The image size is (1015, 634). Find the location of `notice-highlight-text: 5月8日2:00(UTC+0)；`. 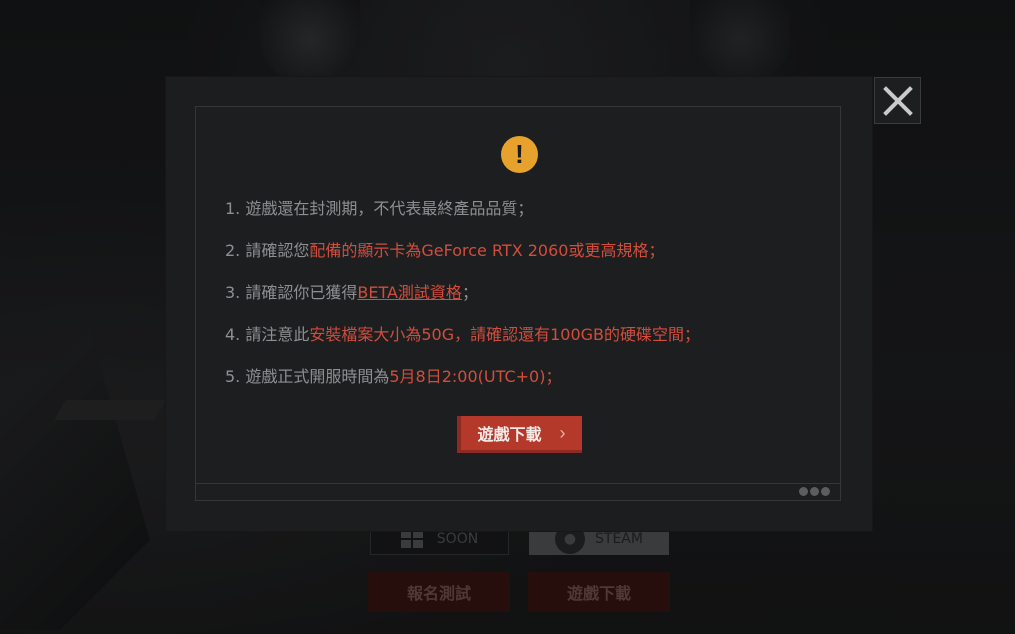

notice-highlight-text: 5月8日2:00(UTC+0)； is located at coordinates (475, 376).